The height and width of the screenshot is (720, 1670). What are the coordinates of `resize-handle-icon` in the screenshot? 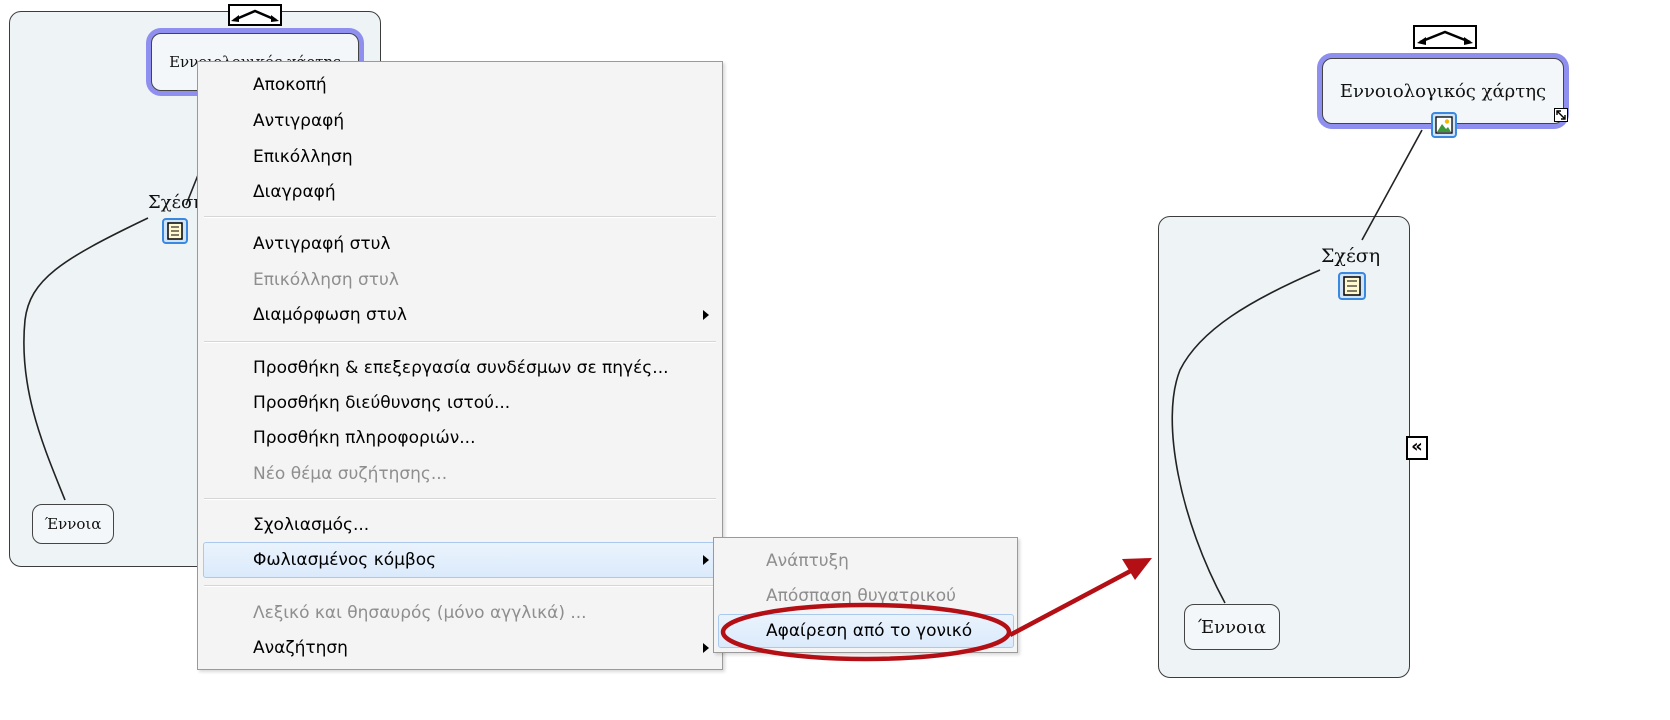 It's located at (1561, 115).